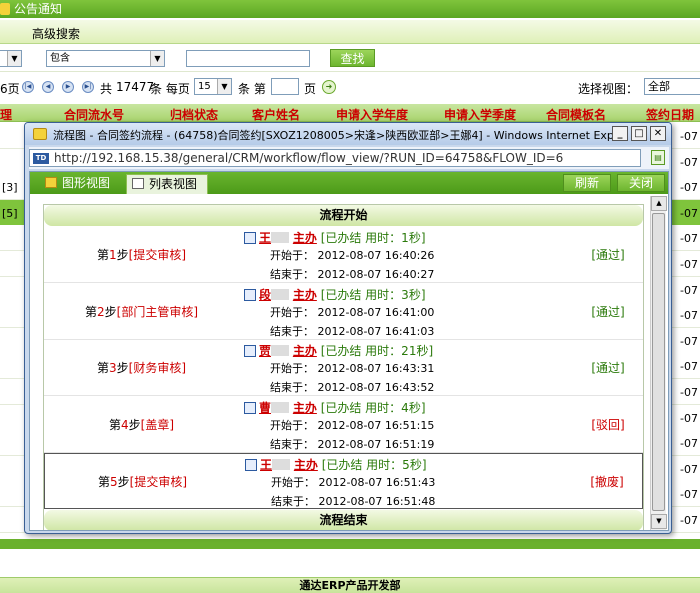 Image resolution: width=700 pixels, height=593 pixels. What do you see at coordinates (28, 87) in the screenshot?
I see `first-page-icon: |◀` at bounding box center [28, 87].